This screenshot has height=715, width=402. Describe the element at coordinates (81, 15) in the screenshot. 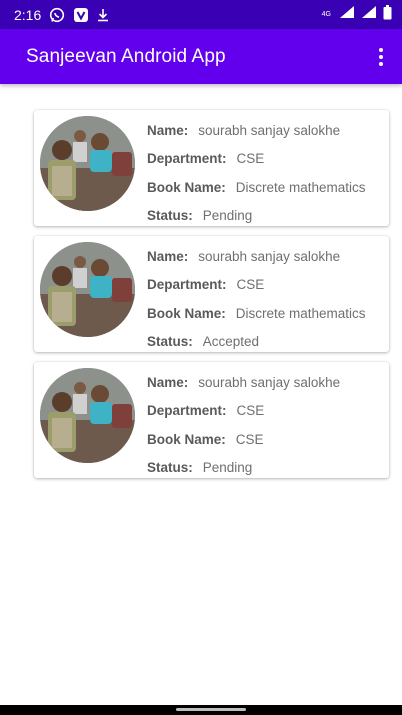

I see `v-app-icon` at that location.